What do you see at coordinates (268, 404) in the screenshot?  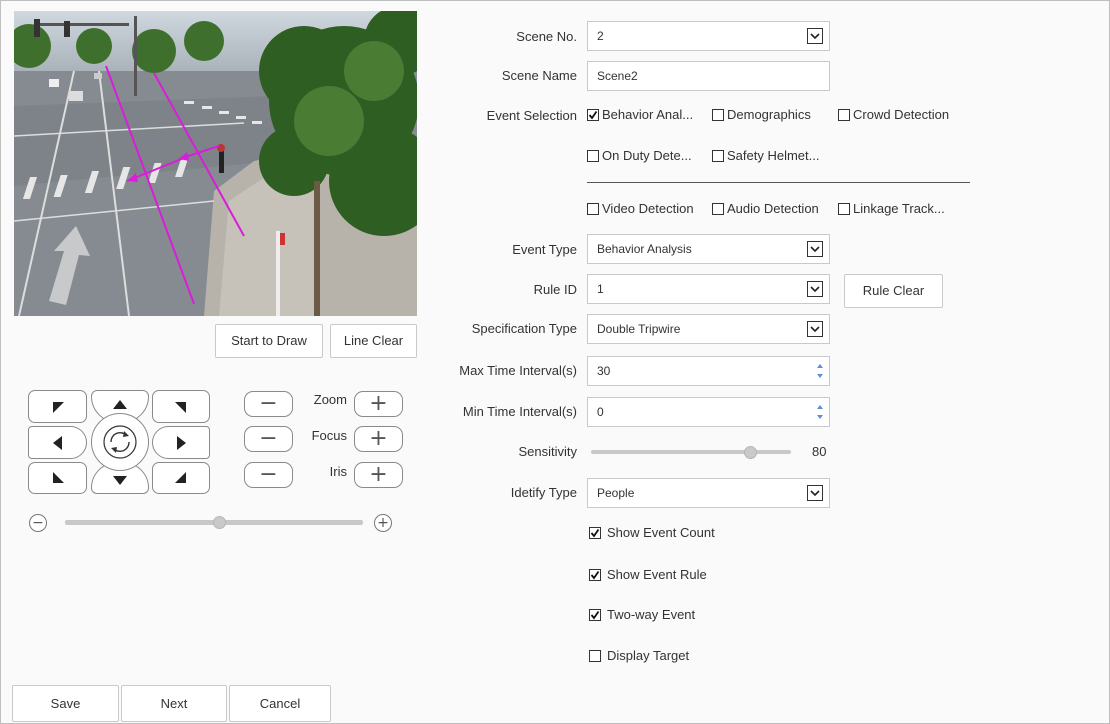 I see `zoom-out-button: −` at bounding box center [268, 404].